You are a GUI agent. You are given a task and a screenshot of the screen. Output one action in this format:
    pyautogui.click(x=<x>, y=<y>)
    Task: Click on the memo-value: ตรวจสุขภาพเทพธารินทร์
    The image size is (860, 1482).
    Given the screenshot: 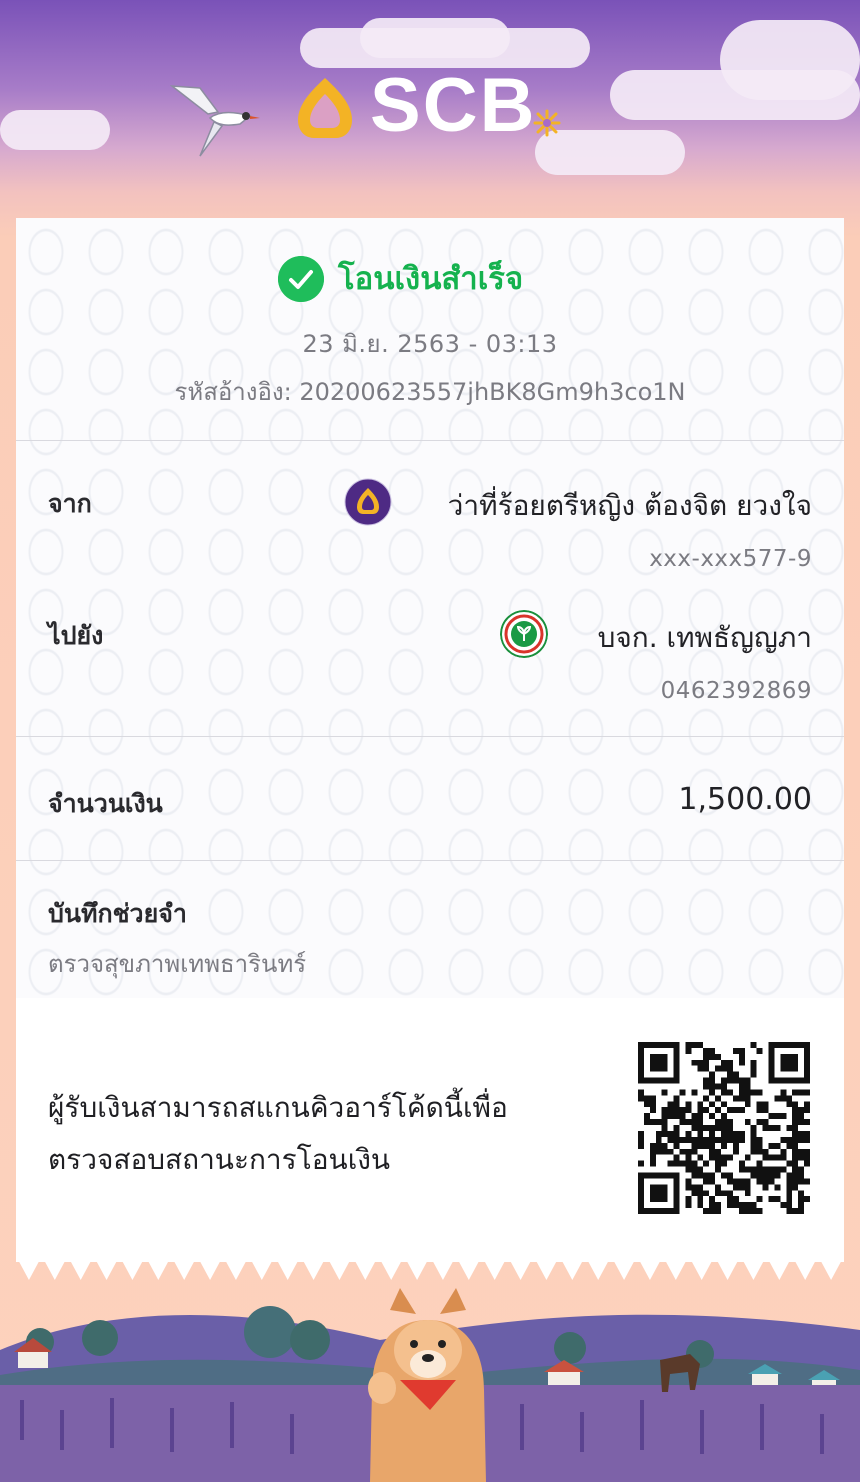 What is the action you would take?
    pyautogui.click(x=177, y=964)
    